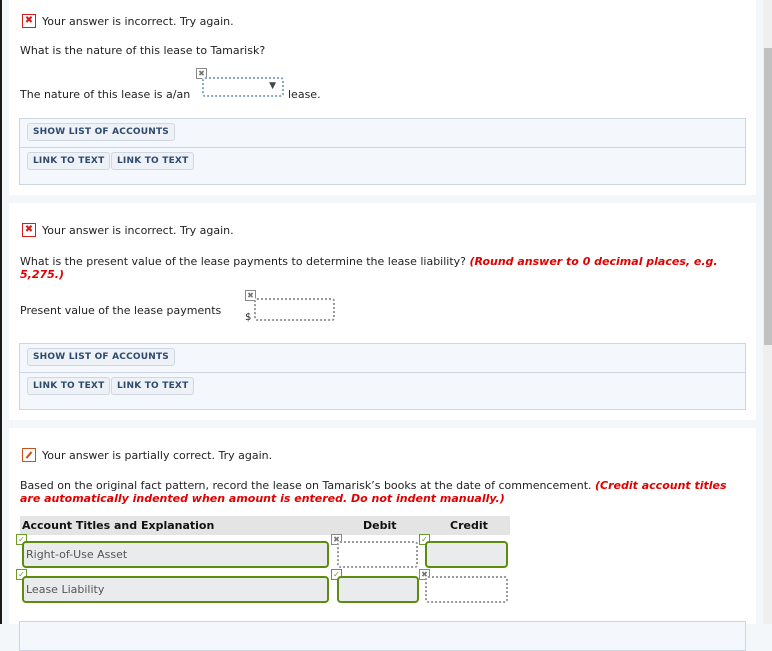 The height and width of the screenshot is (651, 772). I want to click on lease-nature-dropdown: ▼, so click(243, 87).